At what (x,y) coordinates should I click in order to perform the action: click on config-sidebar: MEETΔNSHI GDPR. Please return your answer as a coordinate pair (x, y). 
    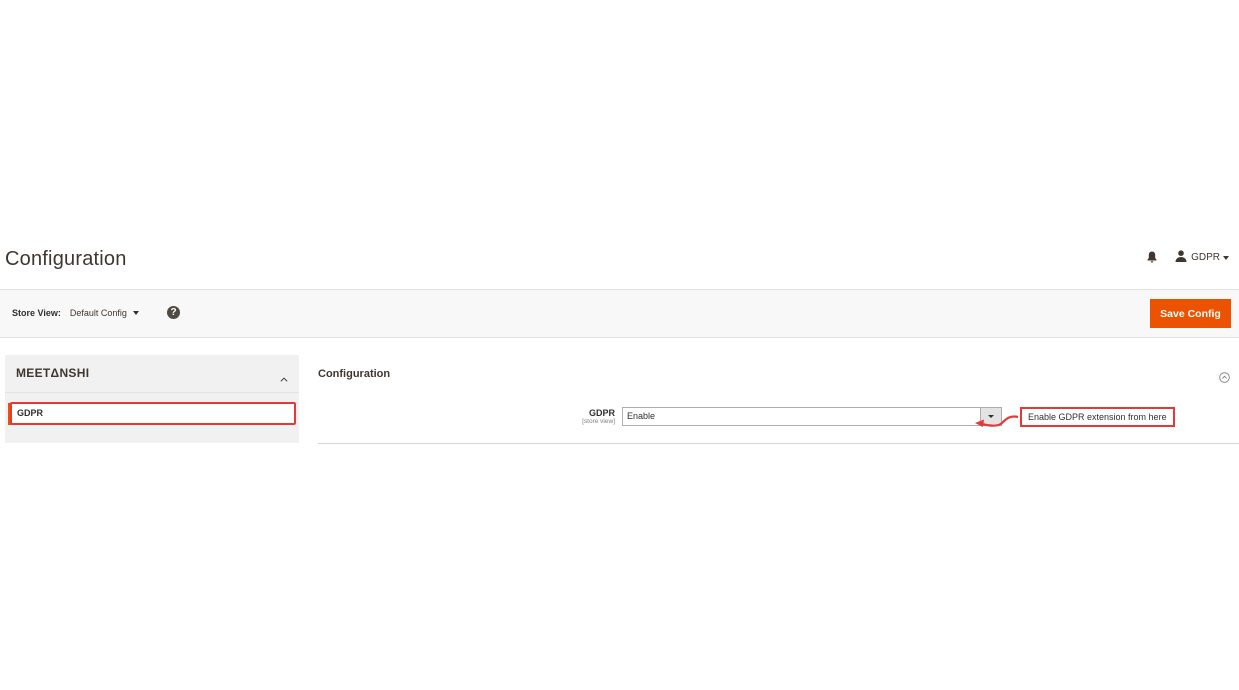
    Looking at the image, I should click on (152, 399).